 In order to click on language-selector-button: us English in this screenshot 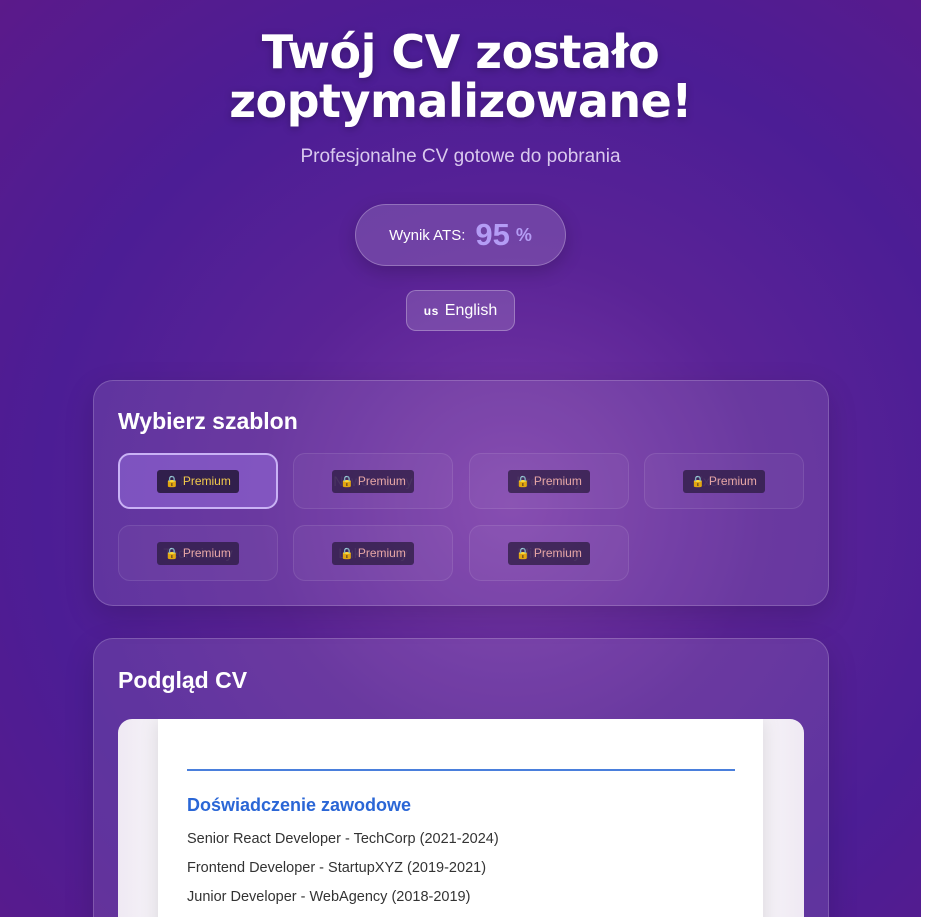, I will do `click(460, 310)`.